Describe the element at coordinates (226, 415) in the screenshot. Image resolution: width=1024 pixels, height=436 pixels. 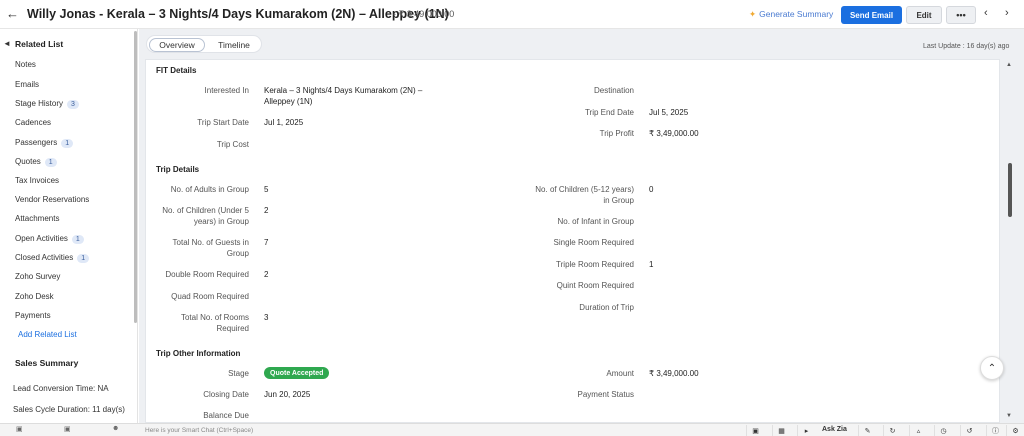
I see `field-label-balance-due: Balance Due` at that location.